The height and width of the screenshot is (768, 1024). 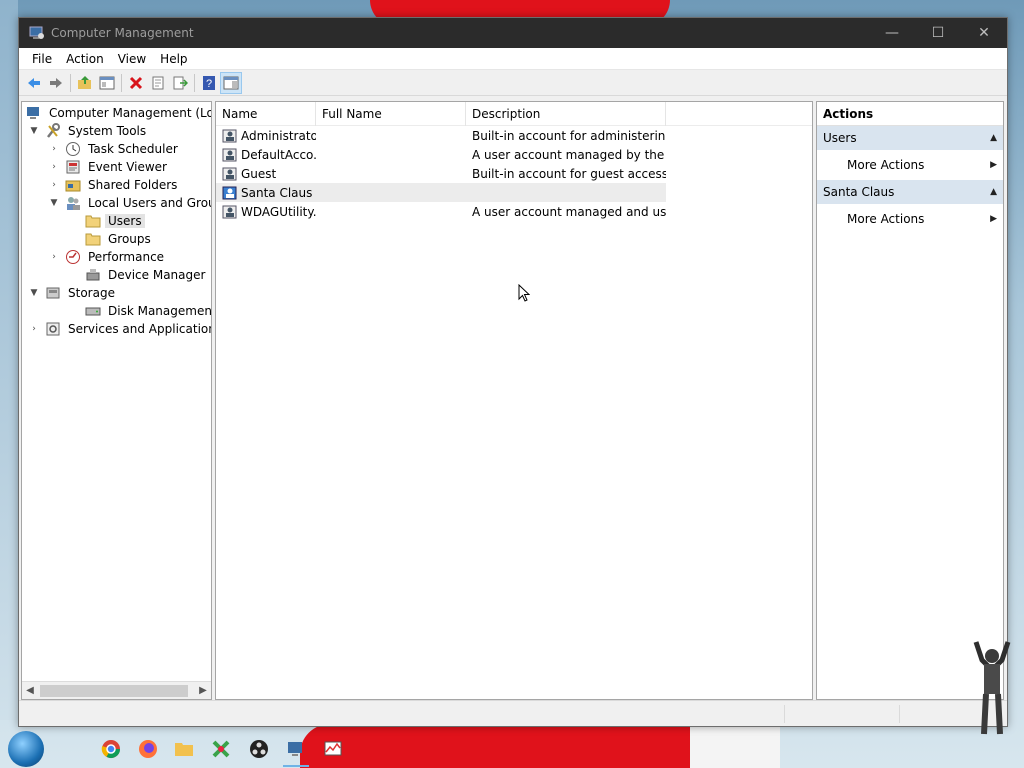 What do you see at coordinates (203, 691) in the screenshot?
I see `scroll-right-icon: ▶` at bounding box center [203, 691].